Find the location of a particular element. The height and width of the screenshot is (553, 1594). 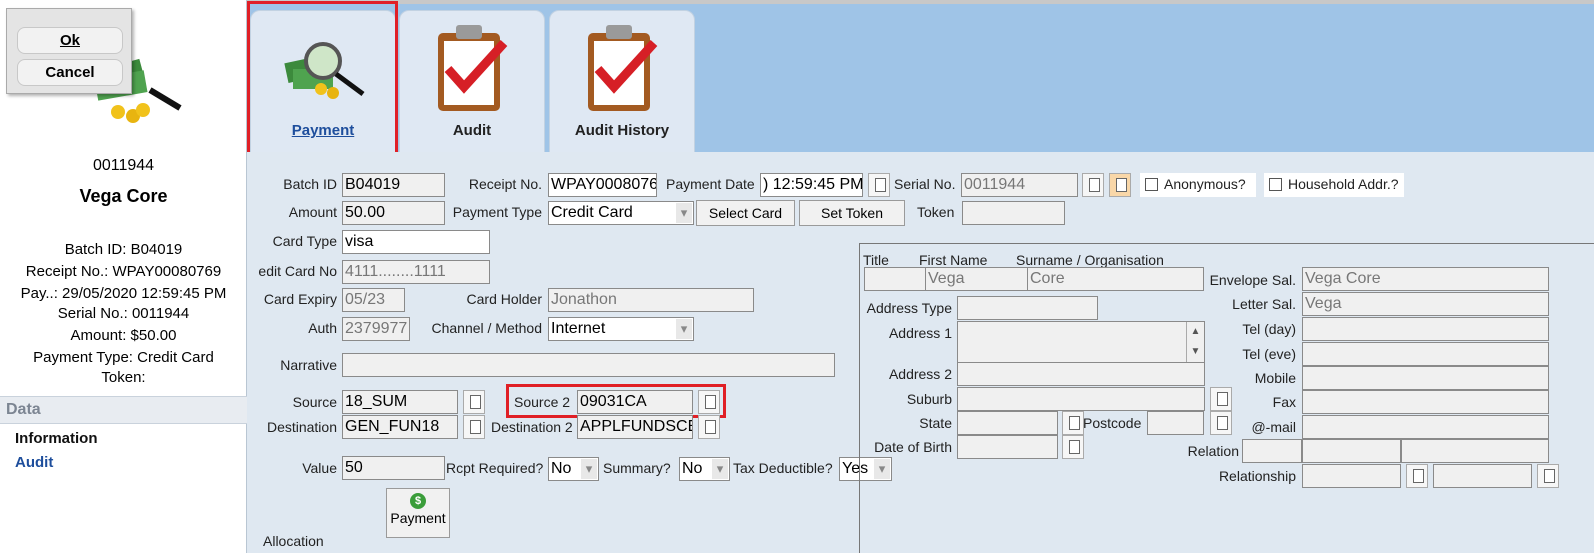

anonymous-checkbox is located at coordinates (1151, 184).